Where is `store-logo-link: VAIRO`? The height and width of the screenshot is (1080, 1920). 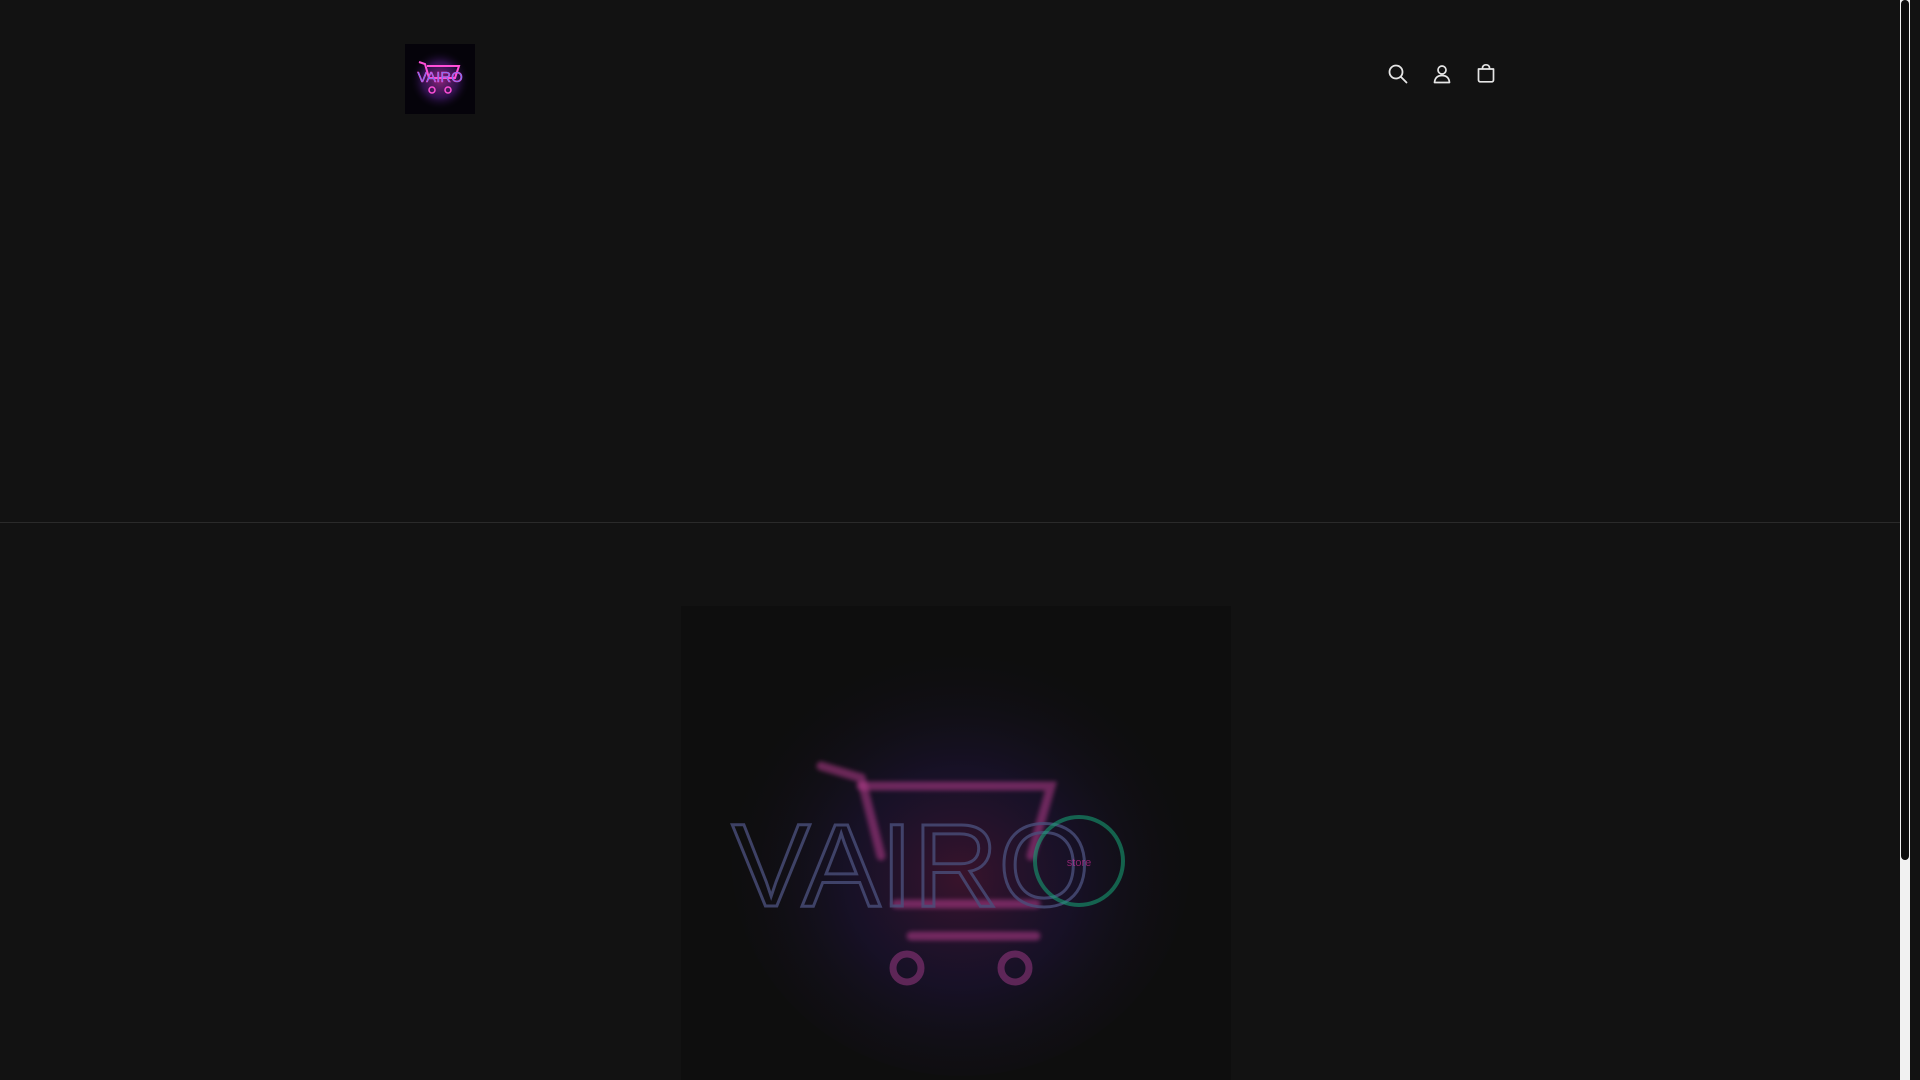
store-logo-link: VAIRO is located at coordinates (440, 79).